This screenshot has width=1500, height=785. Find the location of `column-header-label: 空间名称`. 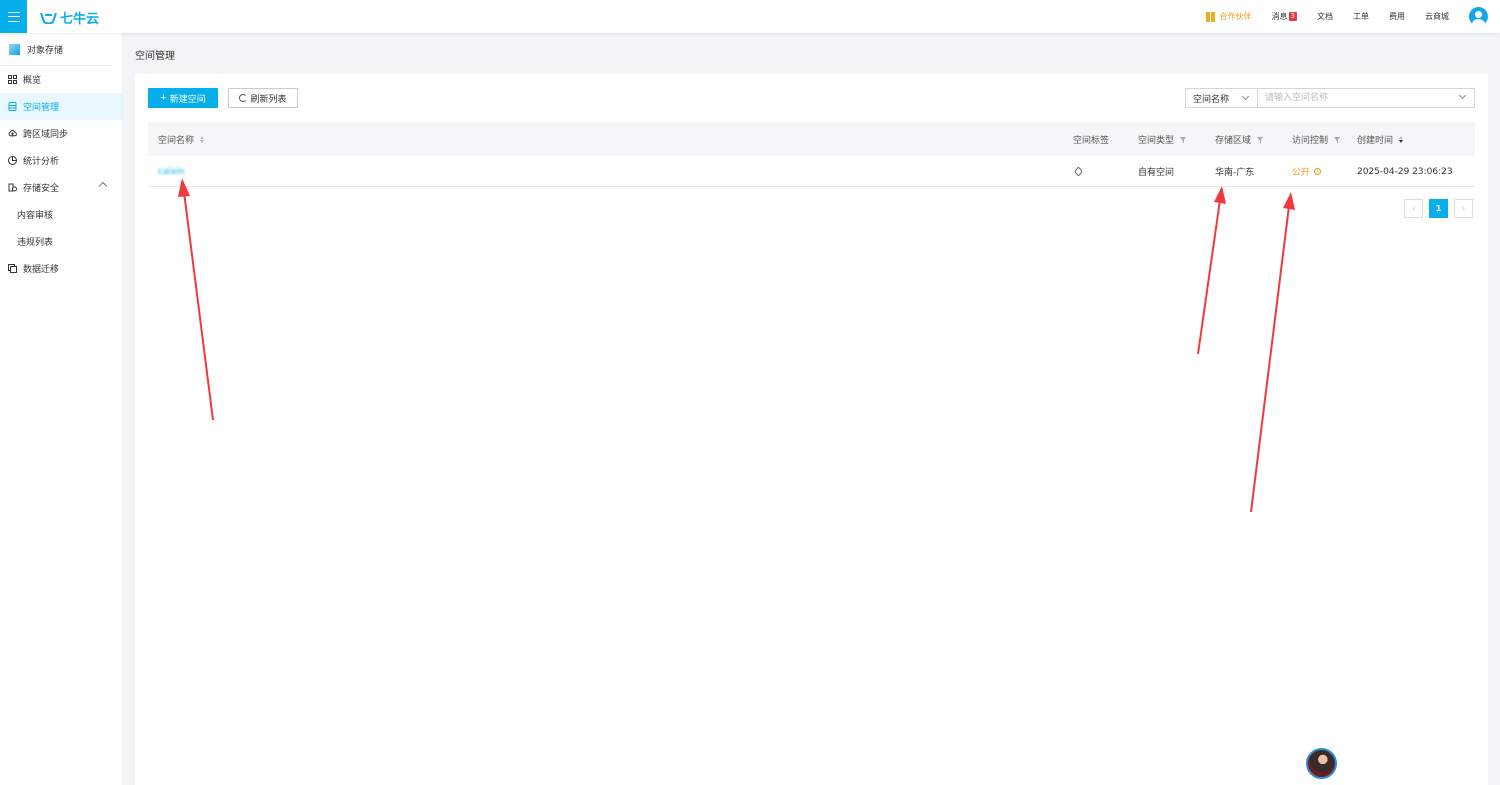

column-header-label: 空间名称 is located at coordinates (176, 140).